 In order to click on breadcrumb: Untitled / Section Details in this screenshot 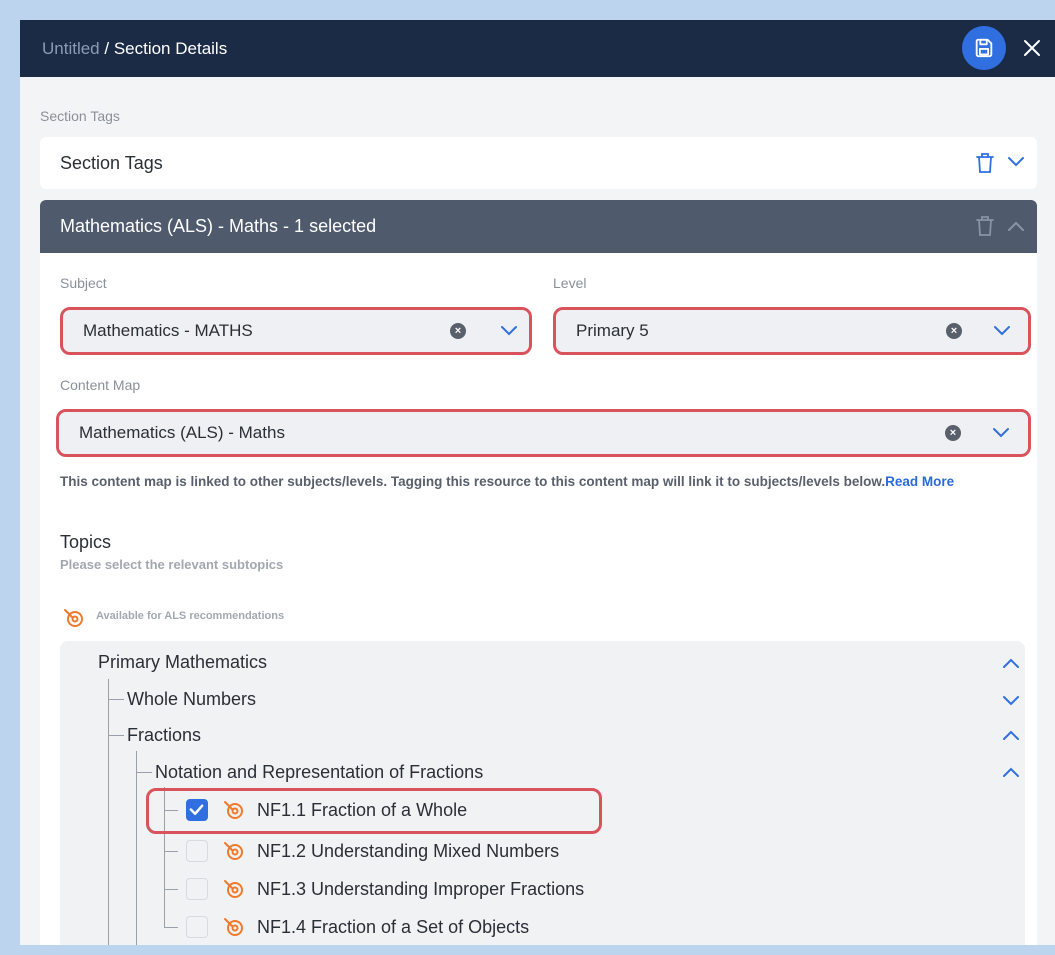, I will do `click(134, 49)`.